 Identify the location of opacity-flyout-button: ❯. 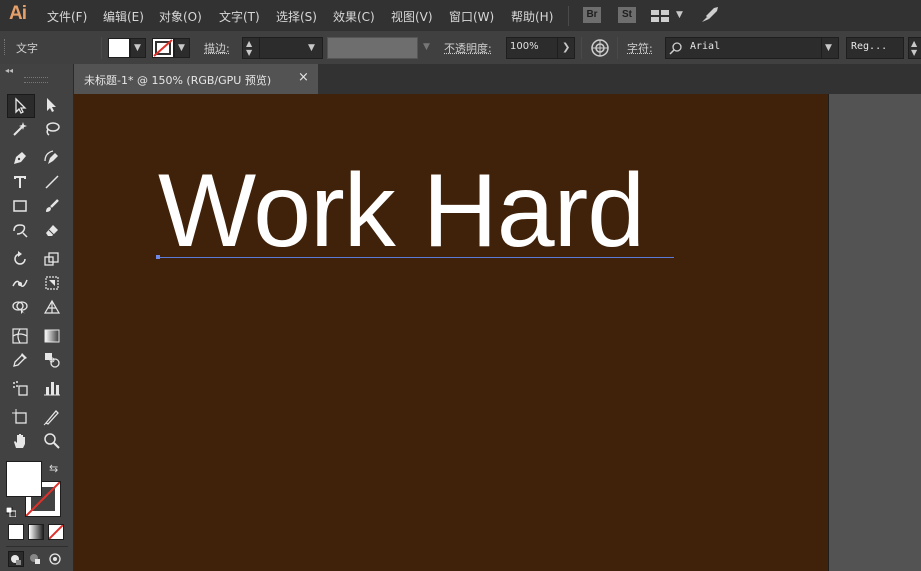
(566, 48).